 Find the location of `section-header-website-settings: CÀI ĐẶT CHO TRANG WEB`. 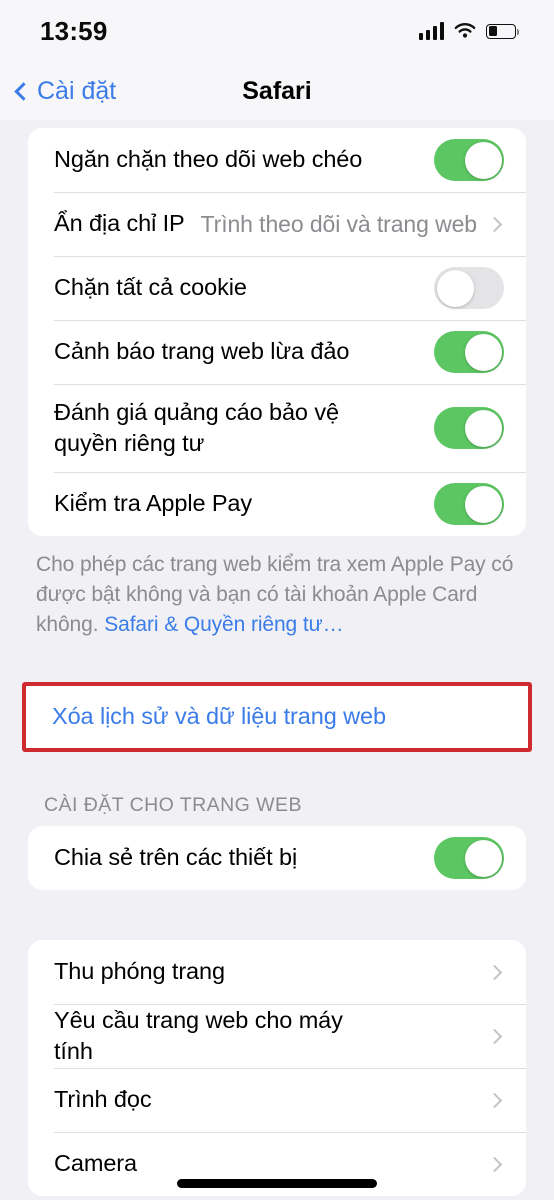

section-header-website-settings: CÀI ĐẶT CHO TRANG WEB is located at coordinates (173, 805).